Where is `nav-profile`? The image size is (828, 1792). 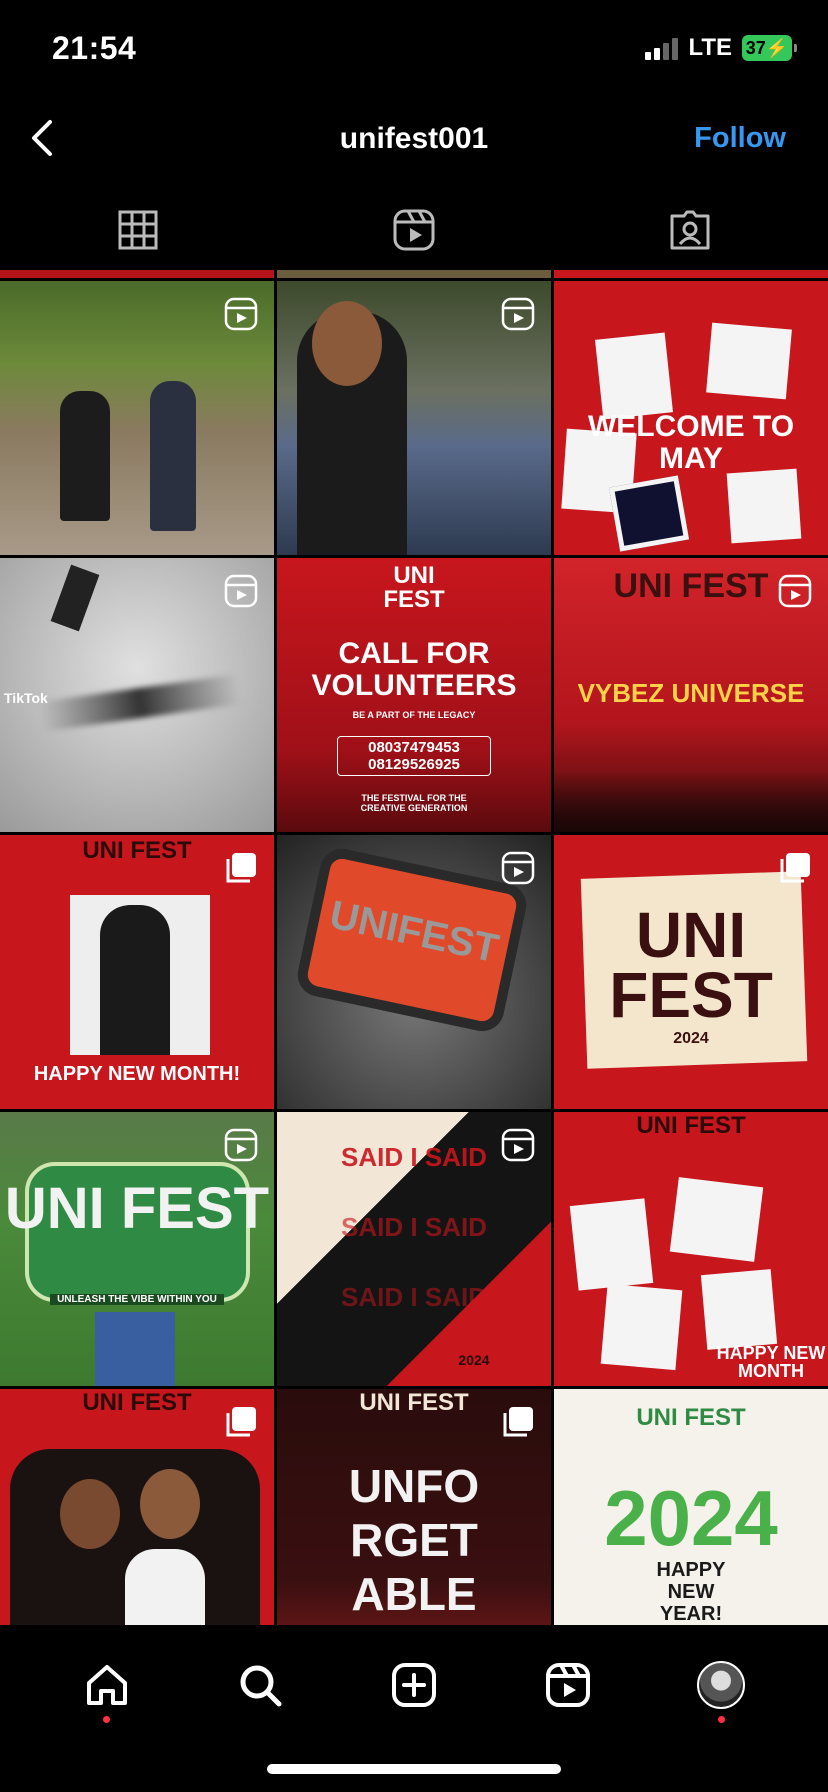
nav-profile is located at coordinates (721, 1689).